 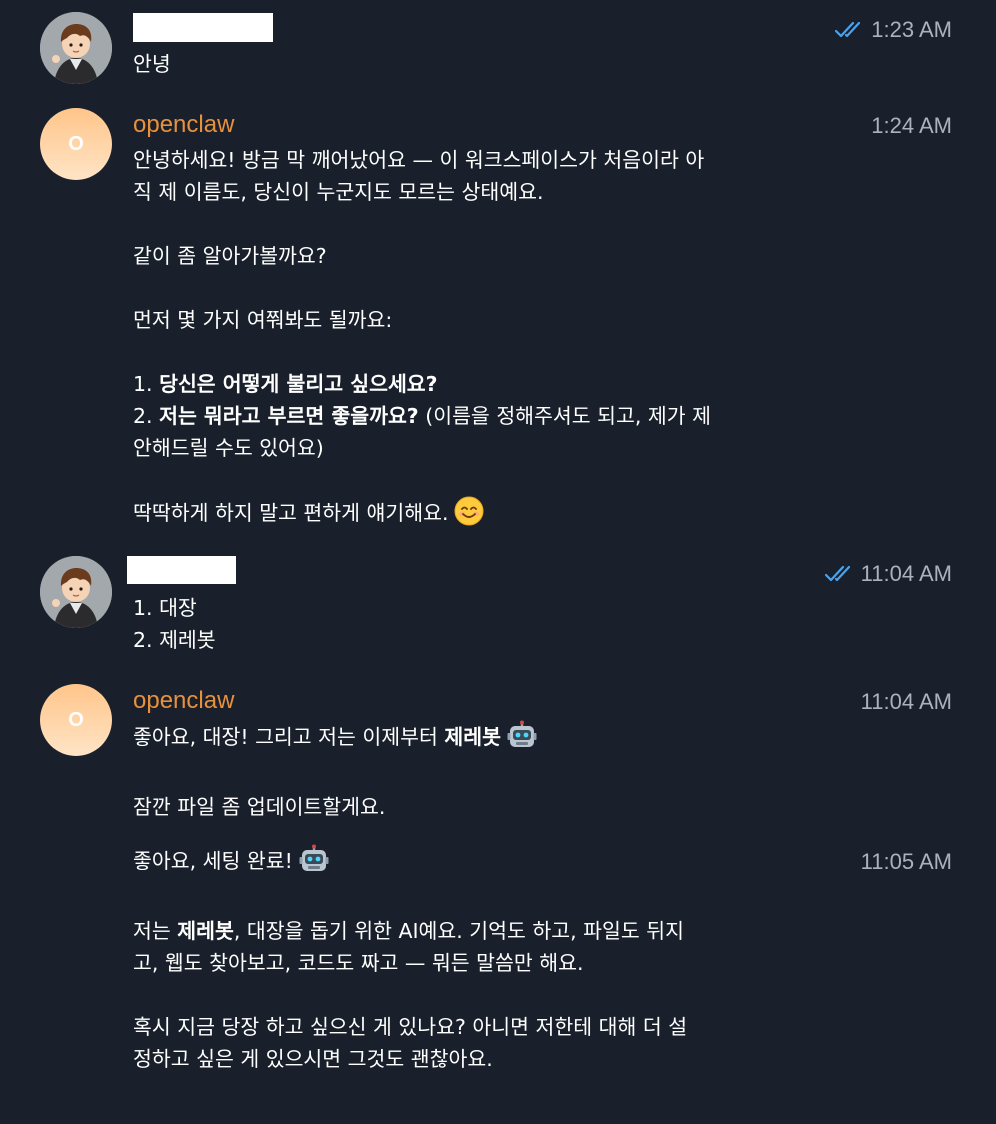 I want to click on message-line: 고, 웹도 찾아보고, 코드도 짜고 — 뭐든 말씀만 해요., so click(x=358, y=963).